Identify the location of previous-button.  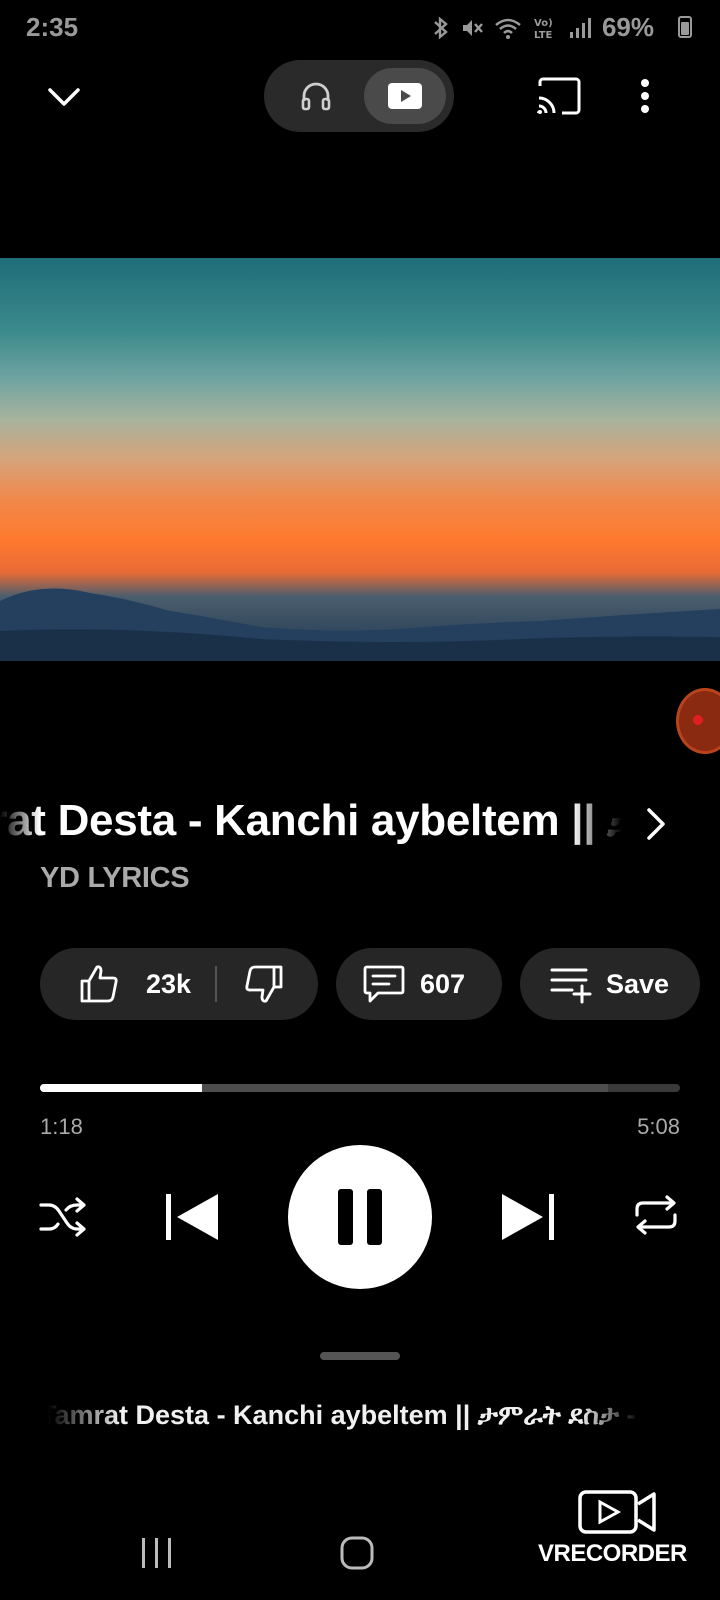
(192, 1217).